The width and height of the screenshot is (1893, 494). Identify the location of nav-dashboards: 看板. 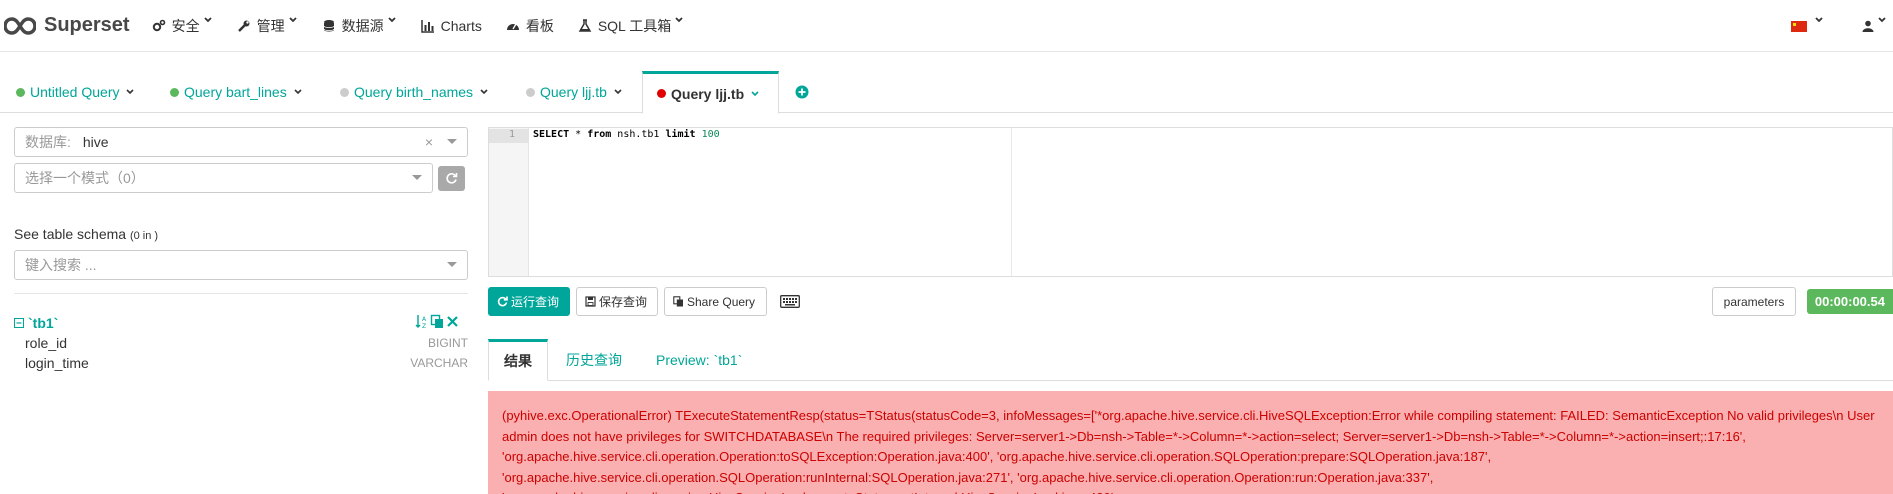
(530, 26).